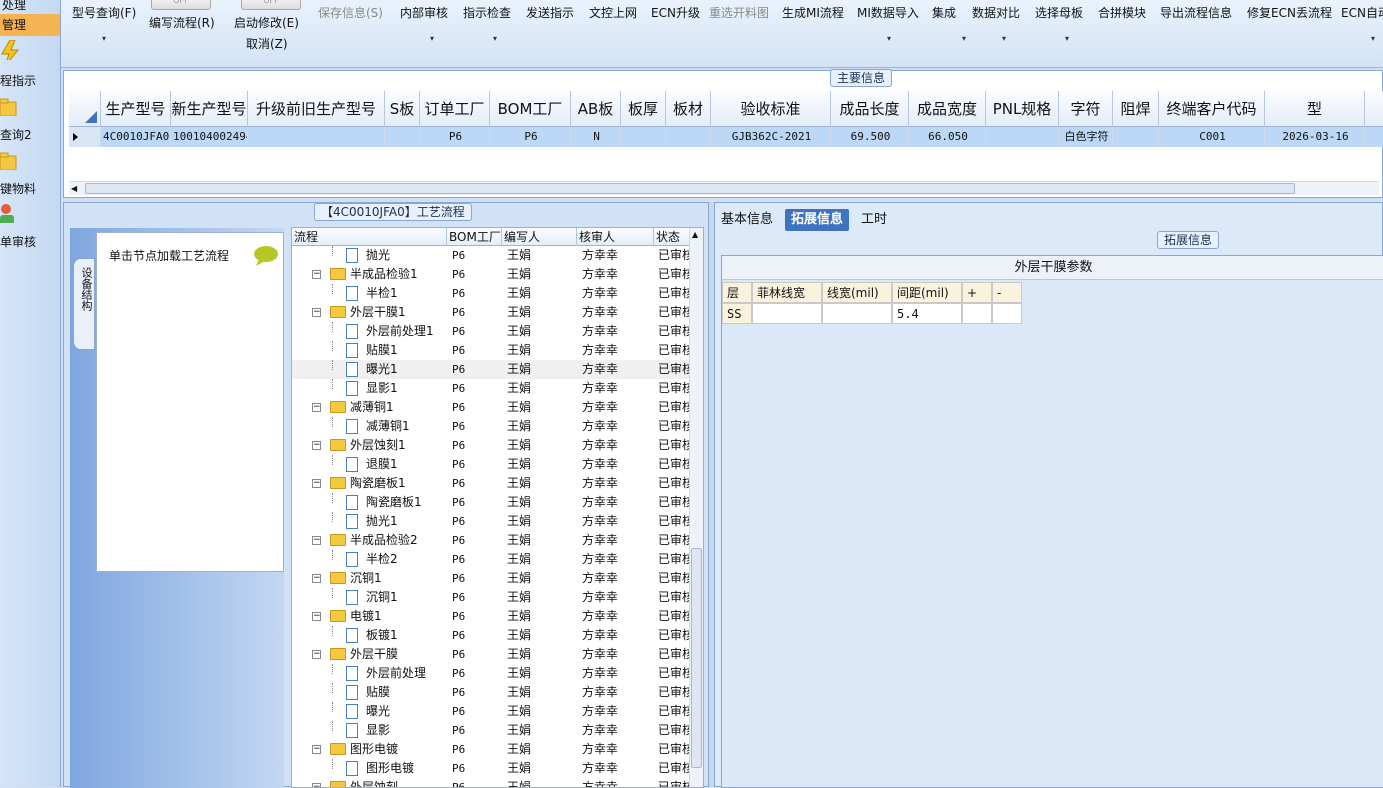 The height and width of the screenshot is (788, 1383). What do you see at coordinates (491, 616) in the screenshot?
I see `tree-row: − 电镀1 P6 王娟 方幸幸 已审核` at bounding box center [491, 616].